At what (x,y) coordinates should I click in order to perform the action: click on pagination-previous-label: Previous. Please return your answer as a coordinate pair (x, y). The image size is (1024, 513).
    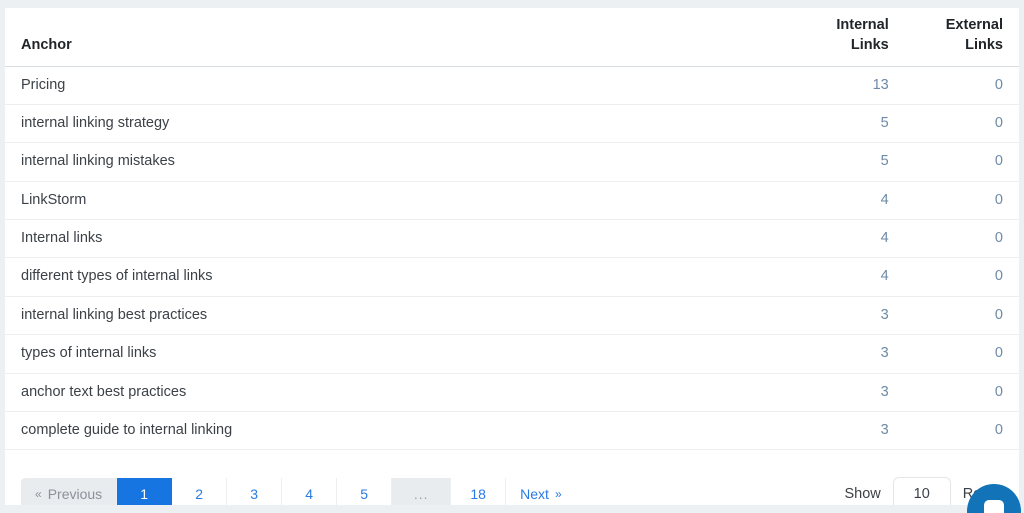
    Looking at the image, I should click on (75, 493).